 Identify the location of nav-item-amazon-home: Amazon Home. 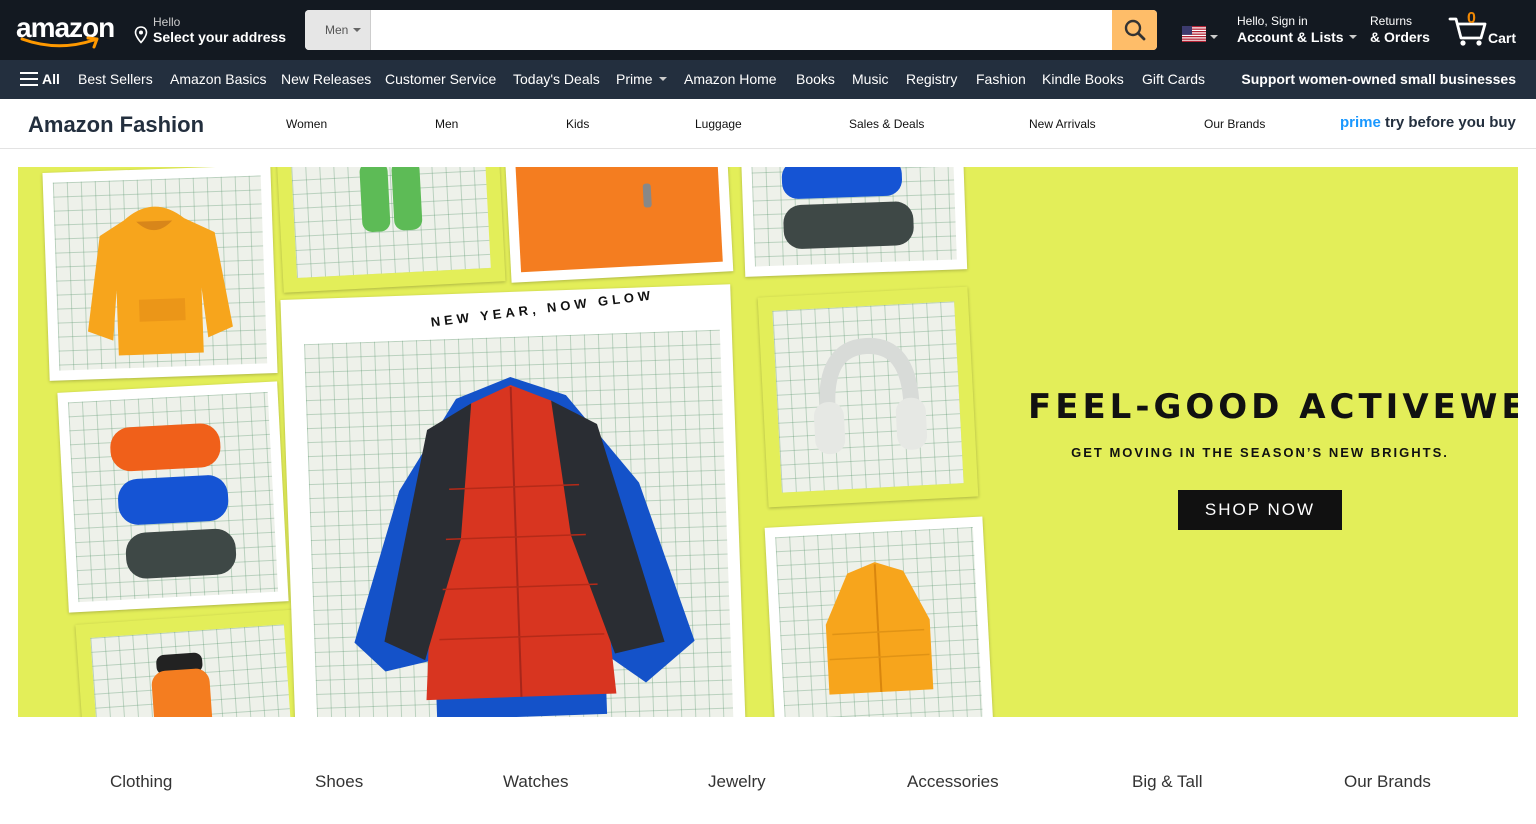
(730, 79).